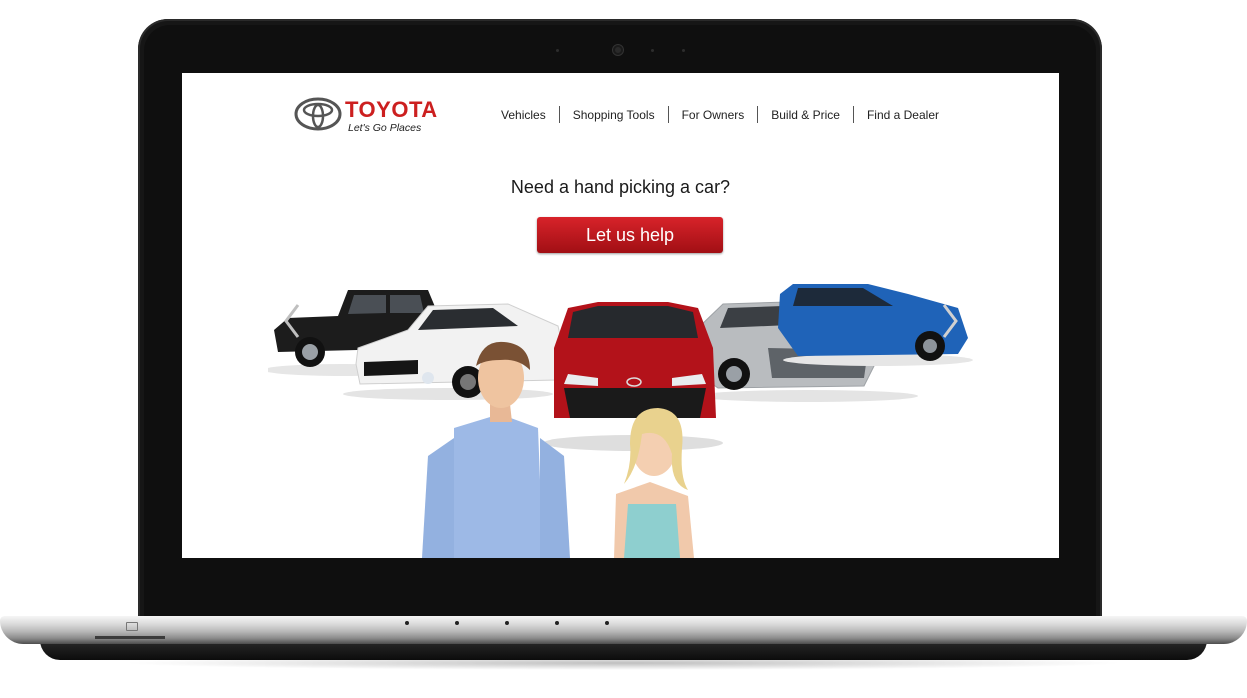  I want to click on hero-headline: Need a hand picking a car?, so click(620, 187).